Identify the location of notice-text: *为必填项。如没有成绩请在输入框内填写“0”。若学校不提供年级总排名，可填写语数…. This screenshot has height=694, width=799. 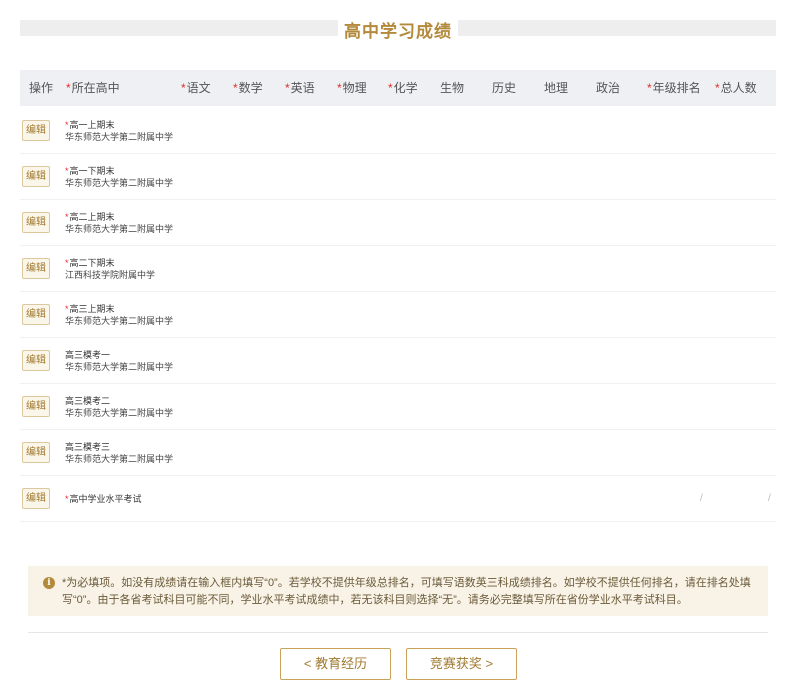
(406, 591).